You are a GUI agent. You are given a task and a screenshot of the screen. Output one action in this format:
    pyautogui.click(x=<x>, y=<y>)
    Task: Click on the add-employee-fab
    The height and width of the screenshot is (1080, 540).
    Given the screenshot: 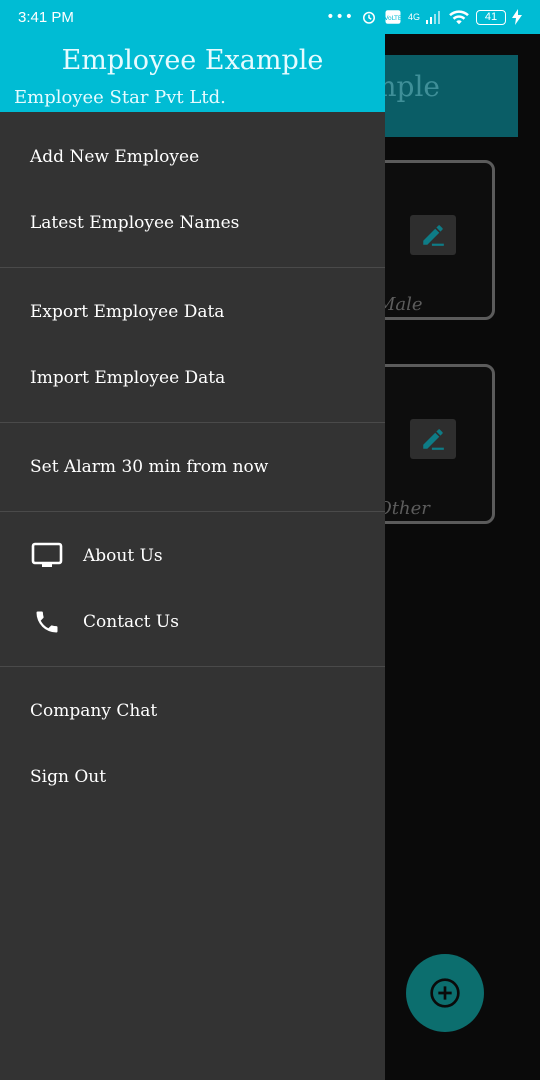 What is the action you would take?
    pyautogui.click(x=445, y=993)
    